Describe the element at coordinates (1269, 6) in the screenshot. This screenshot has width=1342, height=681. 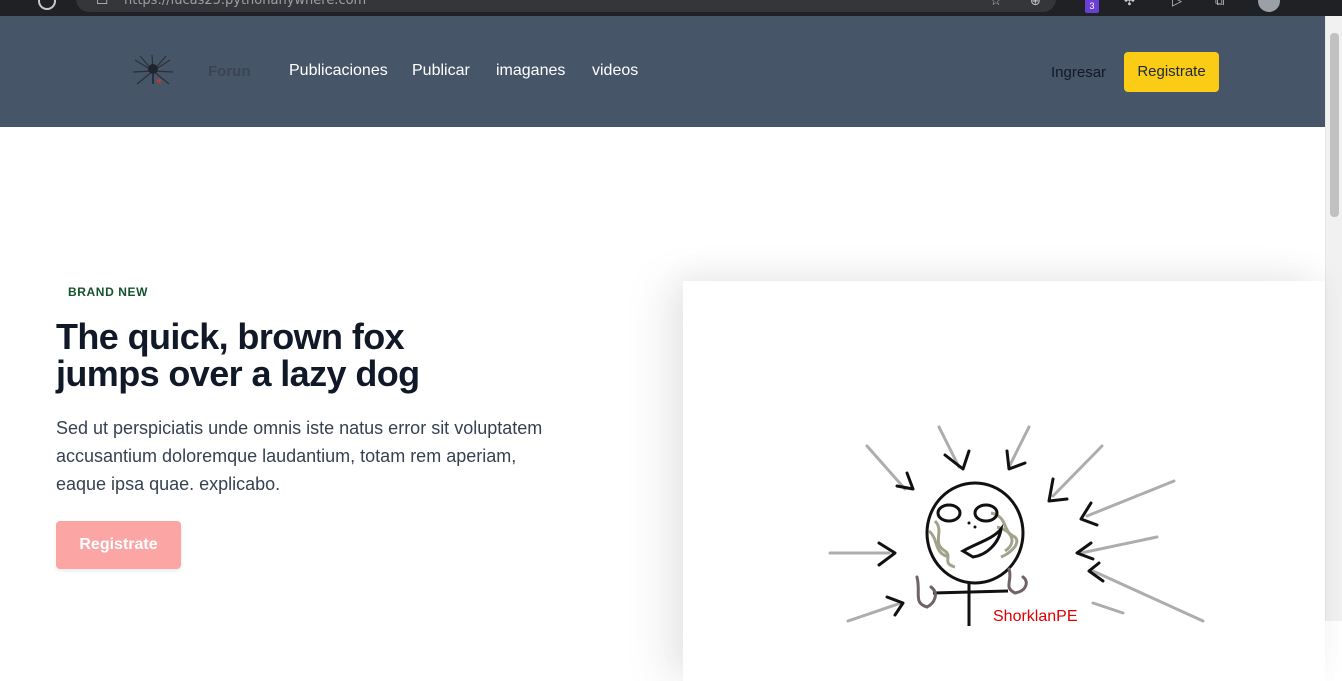
I see `profile-avatar-icon` at that location.